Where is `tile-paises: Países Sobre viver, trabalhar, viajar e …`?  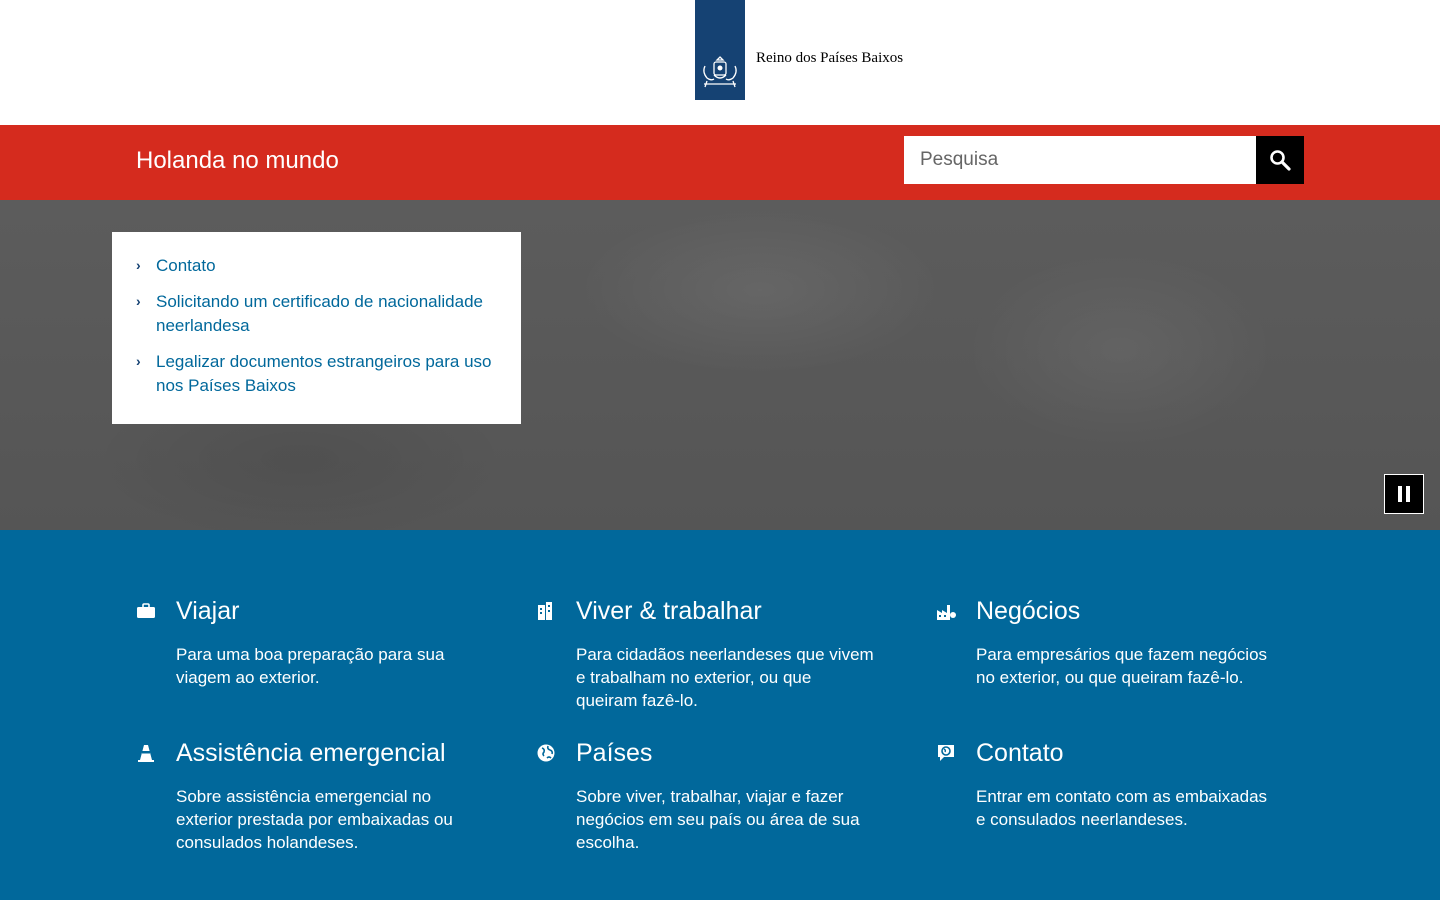 tile-paises: Países Sobre viver, trabalhar, viajar e … is located at coordinates (706, 795).